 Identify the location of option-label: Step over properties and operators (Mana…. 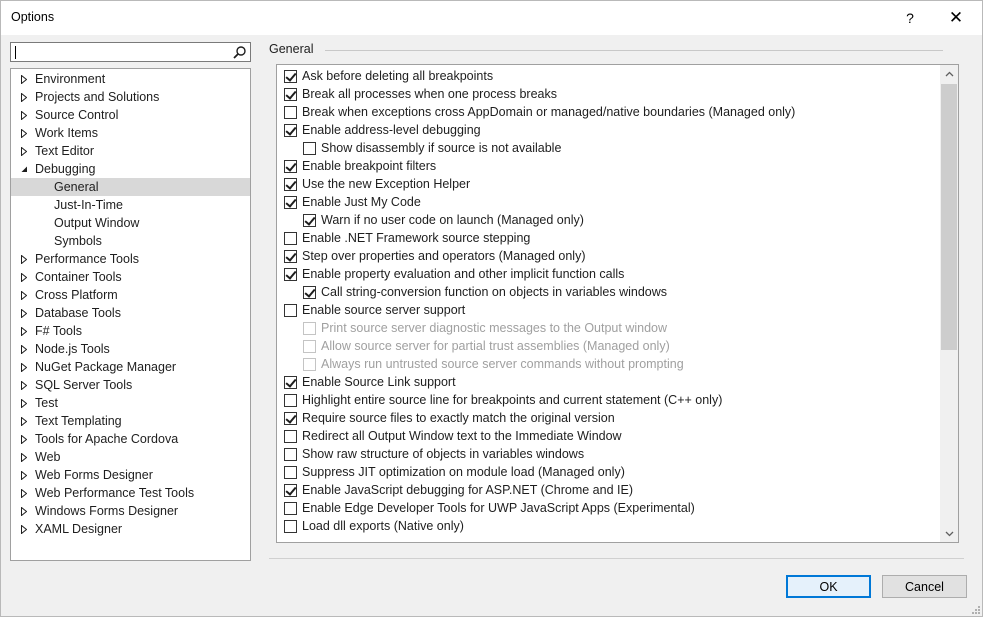
(444, 256).